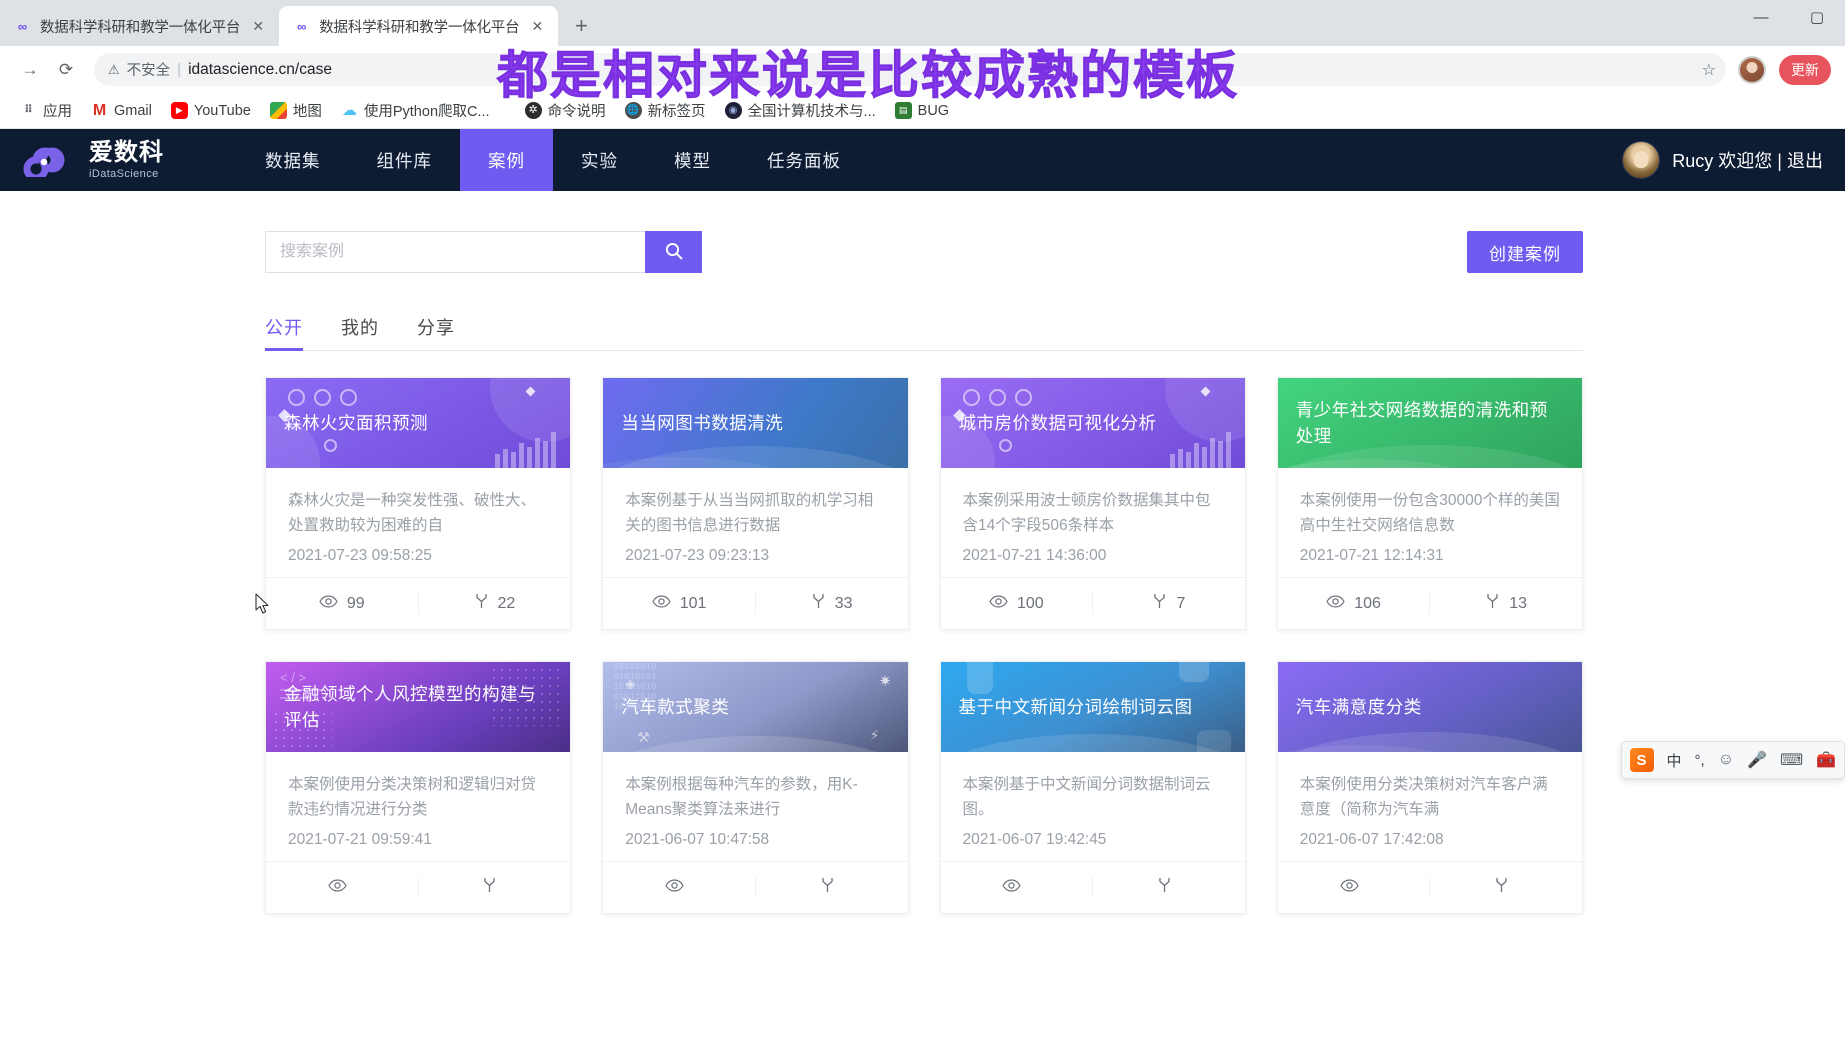  I want to click on card-cover: < / > 金融领域个人风控模型的构建与评估, so click(418, 707).